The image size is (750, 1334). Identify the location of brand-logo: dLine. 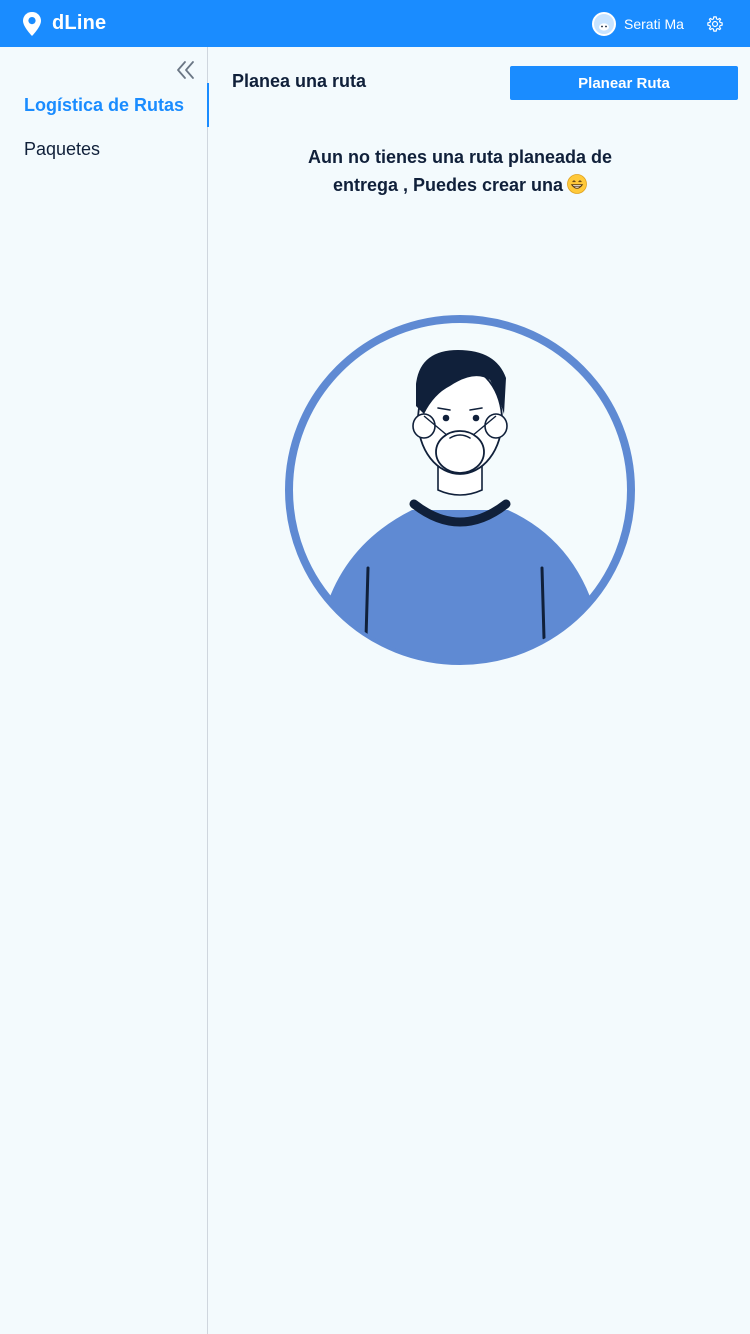
(64, 23).